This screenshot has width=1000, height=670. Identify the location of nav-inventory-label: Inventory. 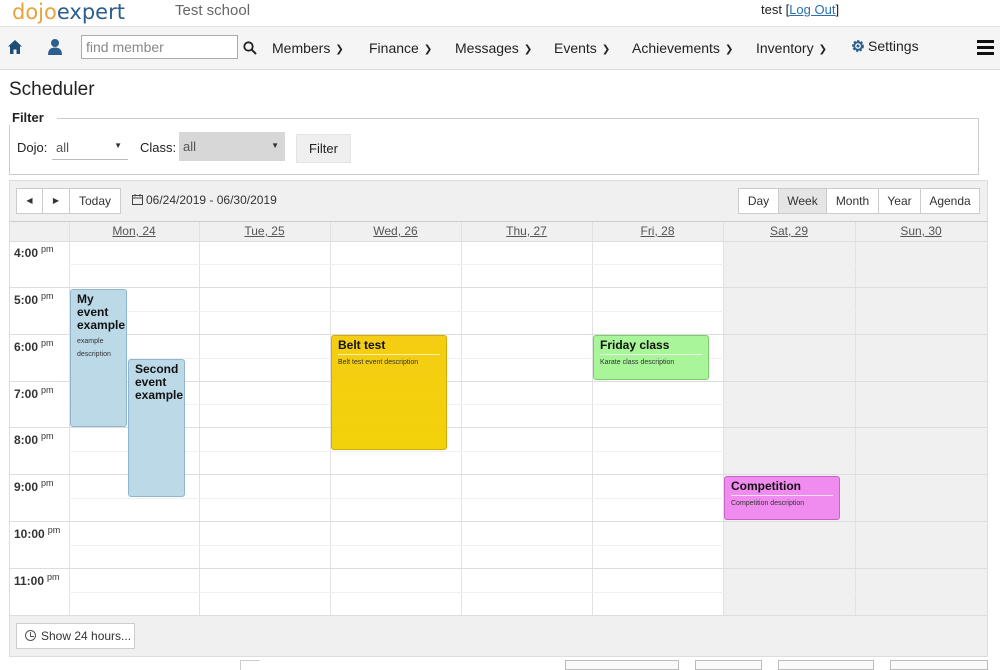
(785, 48).